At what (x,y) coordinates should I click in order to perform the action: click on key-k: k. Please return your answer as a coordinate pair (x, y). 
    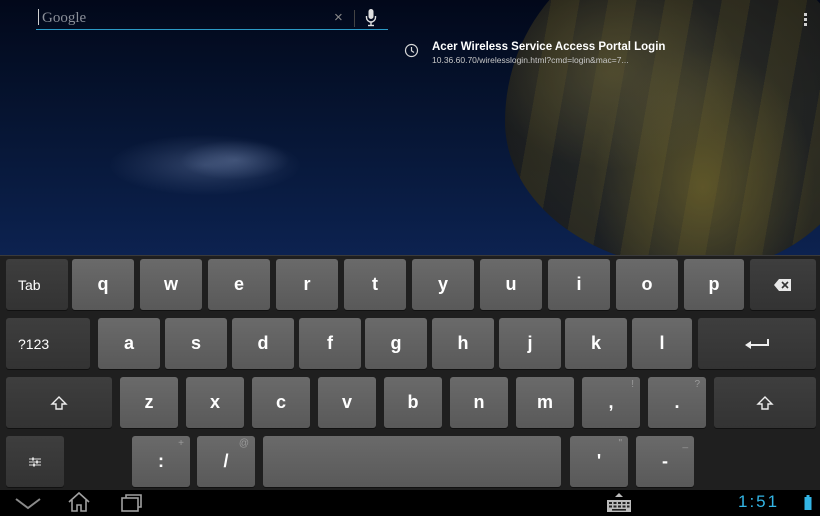
    Looking at the image, I should click on (596, 343).